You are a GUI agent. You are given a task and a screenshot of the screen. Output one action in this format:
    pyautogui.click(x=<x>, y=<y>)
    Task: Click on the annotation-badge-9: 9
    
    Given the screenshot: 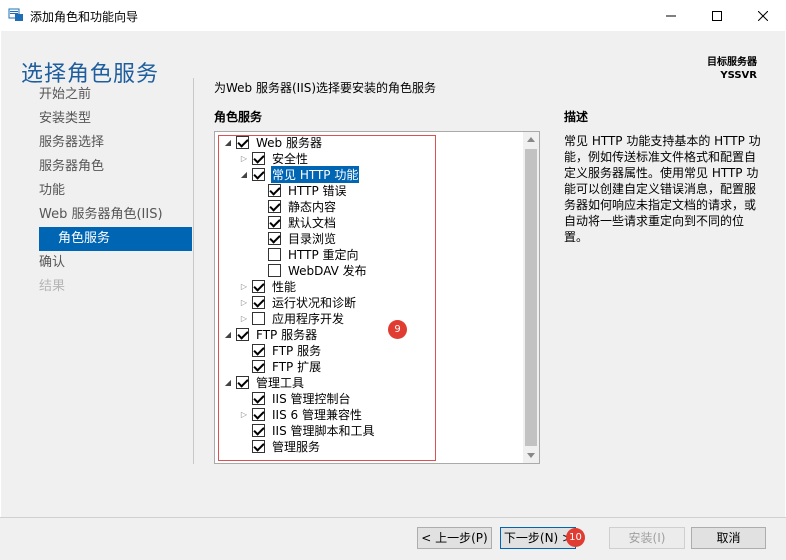 What is the action you would take?
    pyautogui.click(x=397, y=329)
    